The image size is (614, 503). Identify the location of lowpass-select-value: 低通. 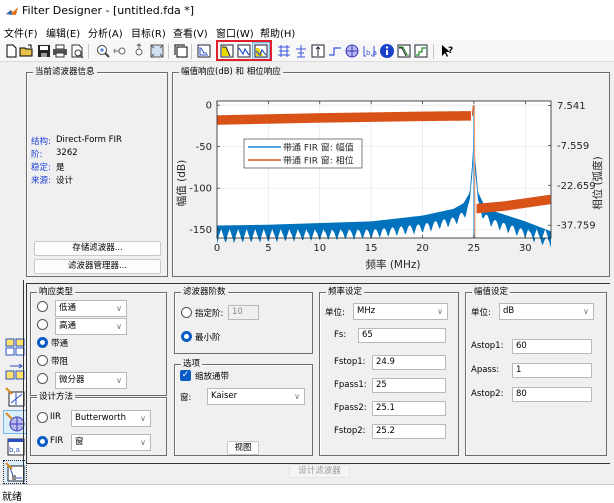
(68, 308).